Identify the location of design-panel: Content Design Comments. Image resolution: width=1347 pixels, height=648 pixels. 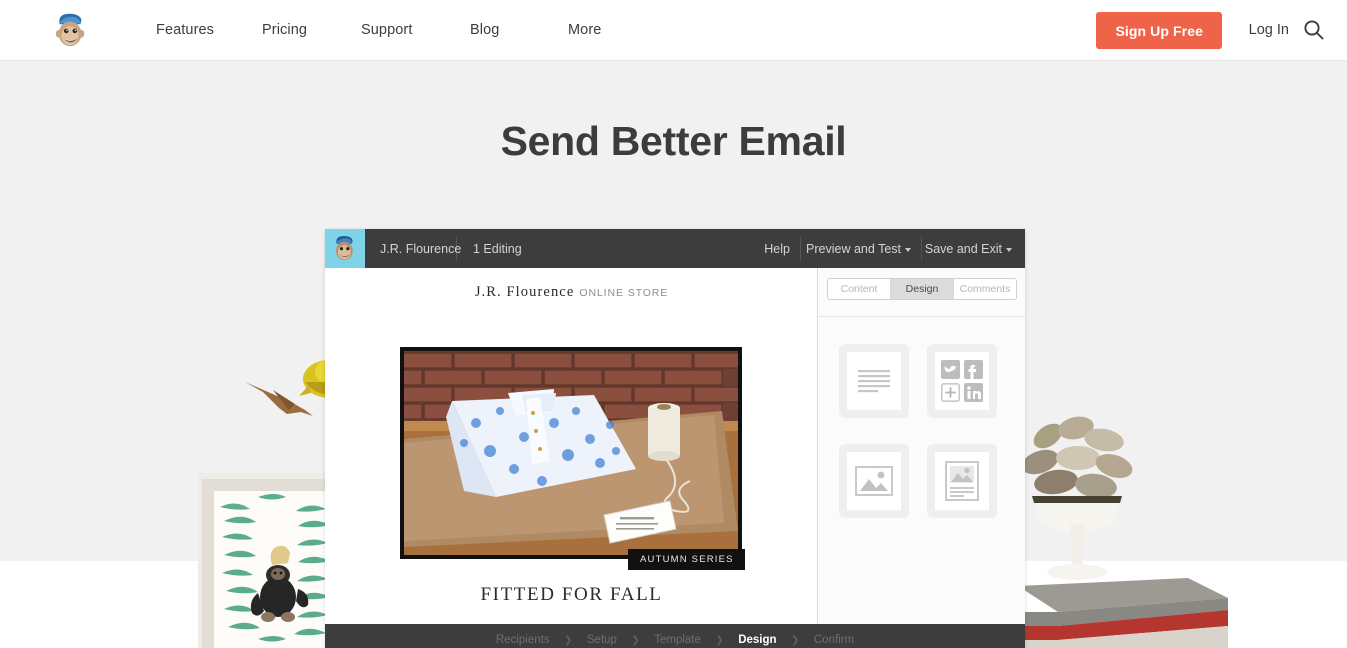
(922, 446).